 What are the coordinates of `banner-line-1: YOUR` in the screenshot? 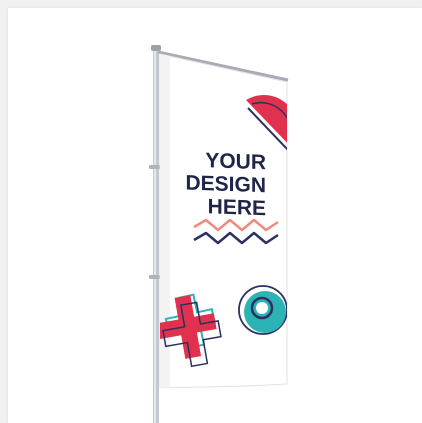 It's located at (235, 161).